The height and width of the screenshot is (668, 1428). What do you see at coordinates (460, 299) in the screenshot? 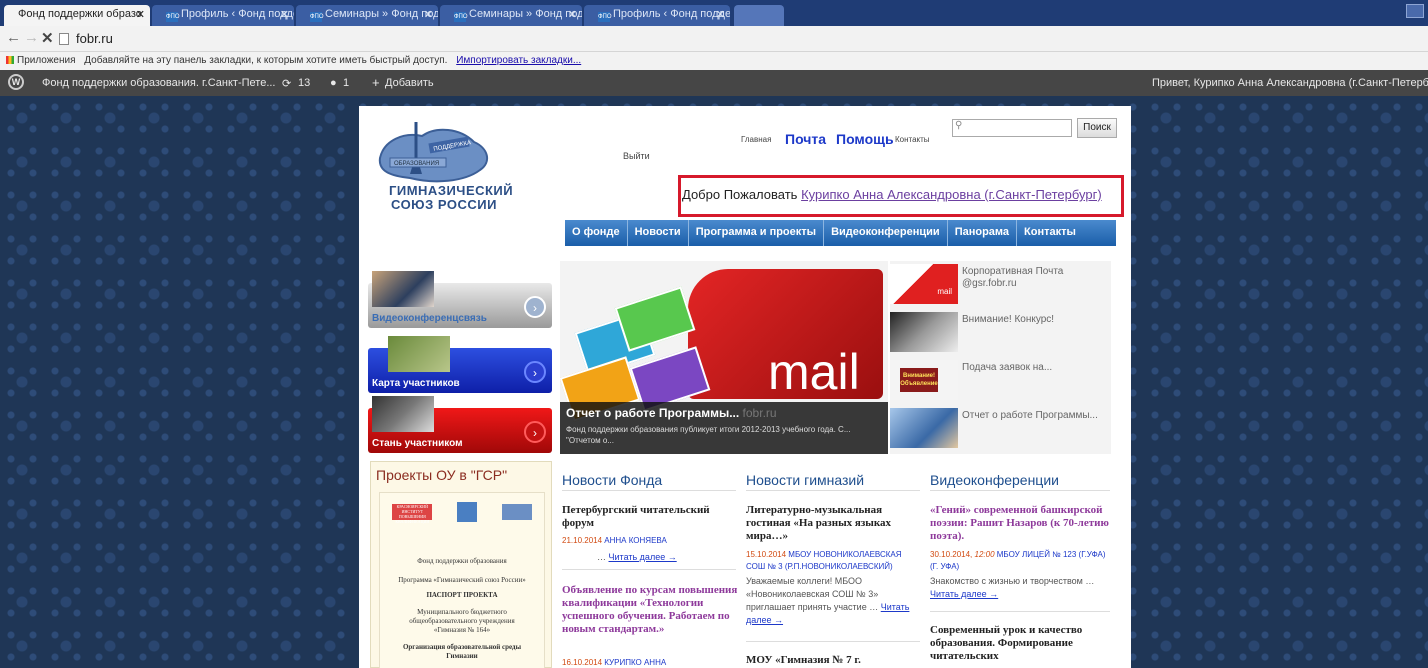
I see `videoconf-button: Видеоконференцсвязь ›` at bounding box center [460, 299].